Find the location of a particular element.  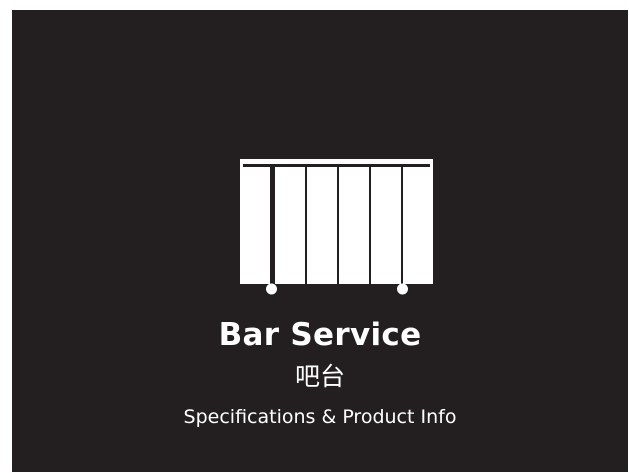

bar-counter-icon is located at coordinates (337, 227).